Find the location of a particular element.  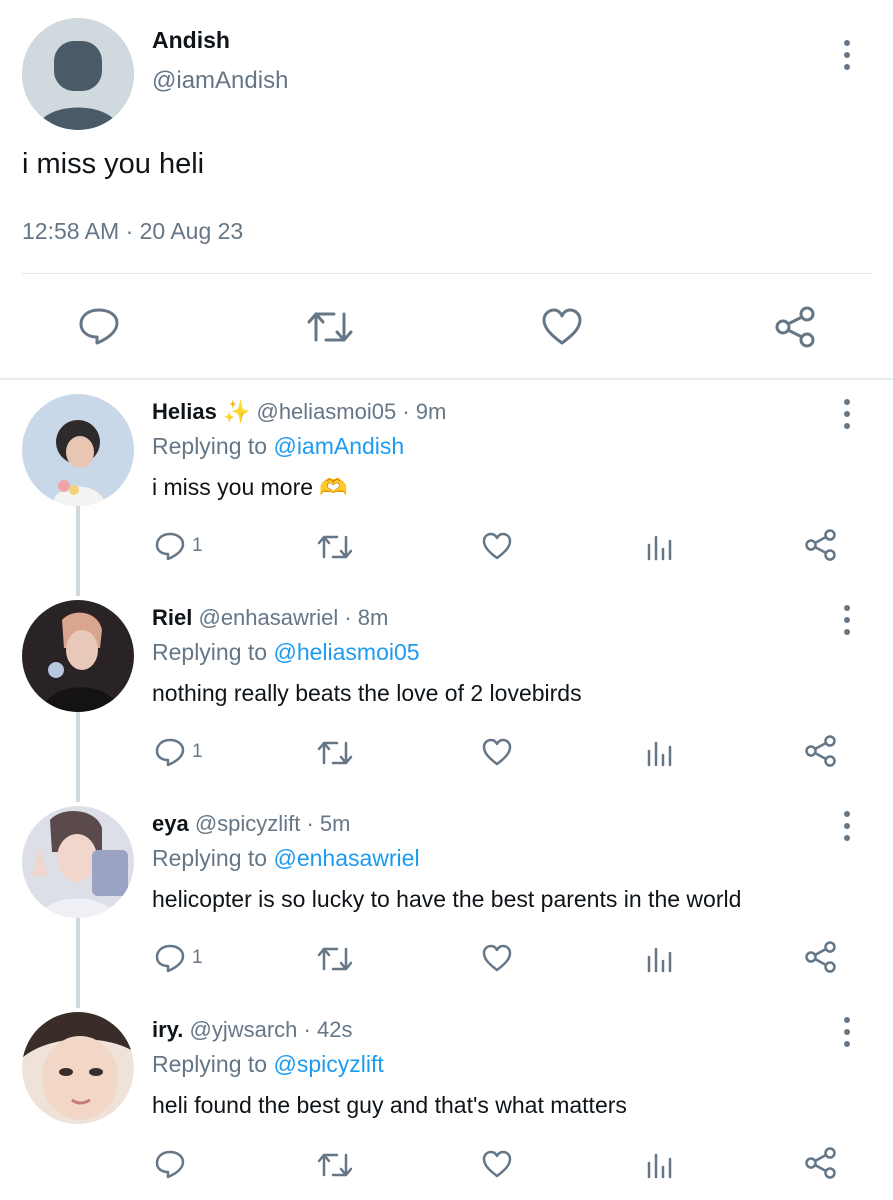

replying-to: Replying to @spicyzlift is located at coordinates (268, 1064).